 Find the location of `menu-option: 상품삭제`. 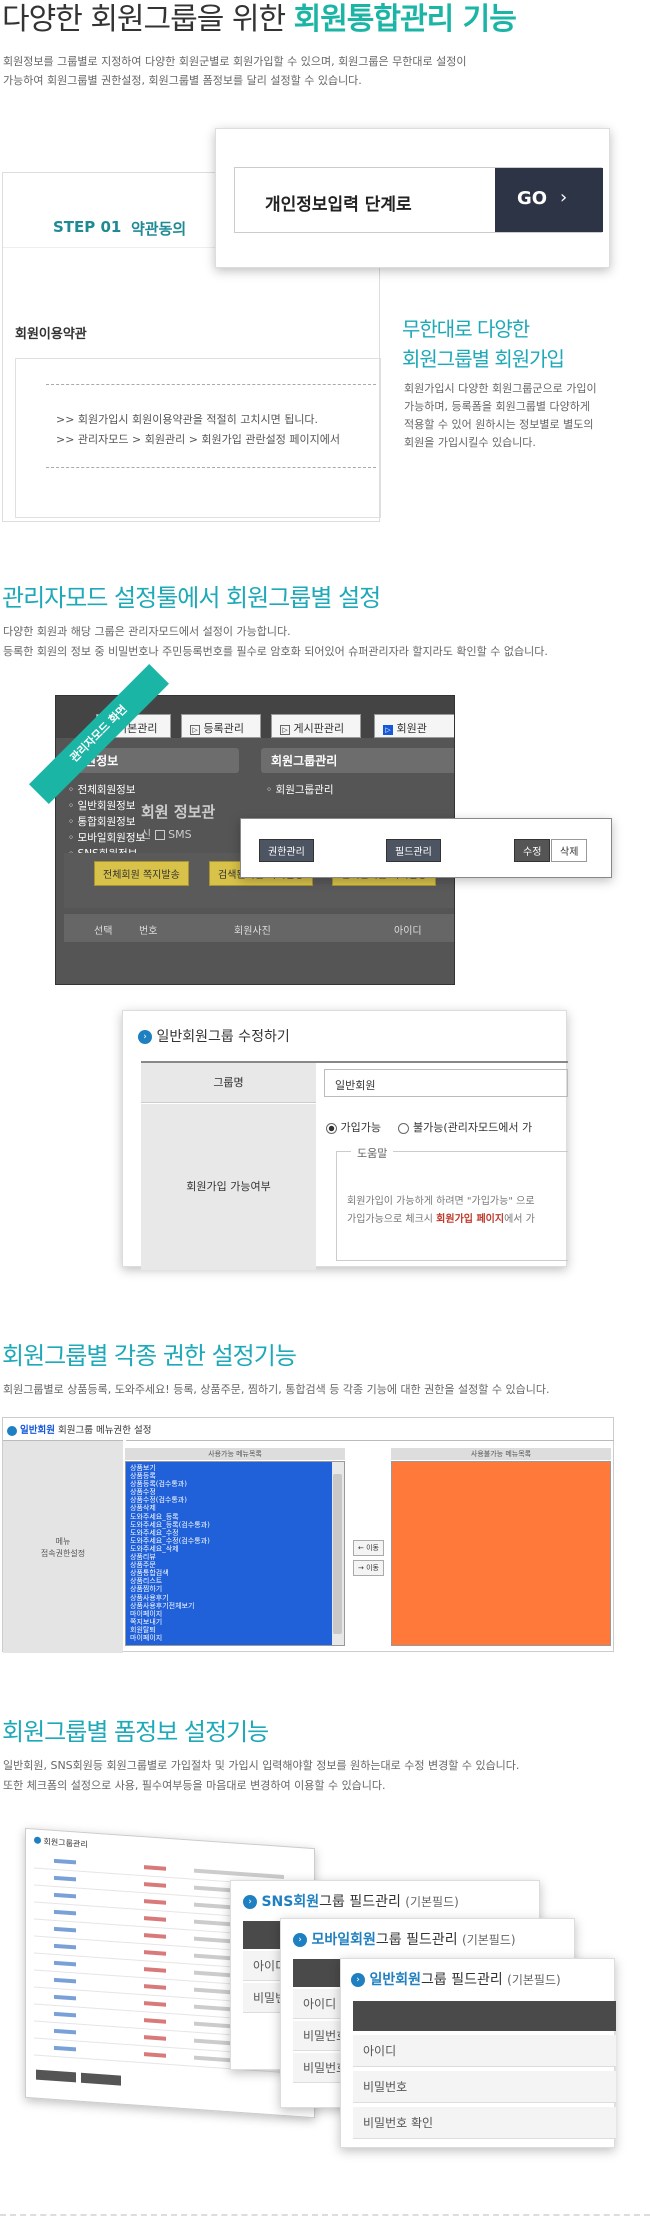

menu-option: 상품삭제 is located at coordinates (170, 1508).